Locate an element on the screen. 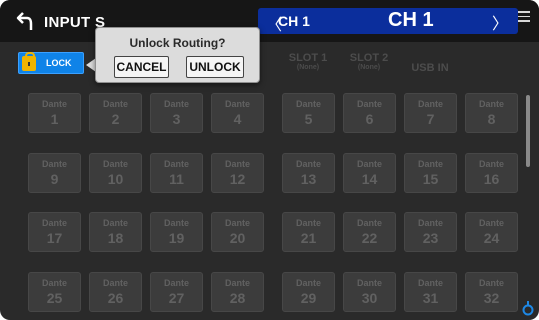 This screenshot has height=320, width=539. unlock-routing-dialog: Unlock Routing? CANCEL UNLOCK is located at coordinates (177, 55).